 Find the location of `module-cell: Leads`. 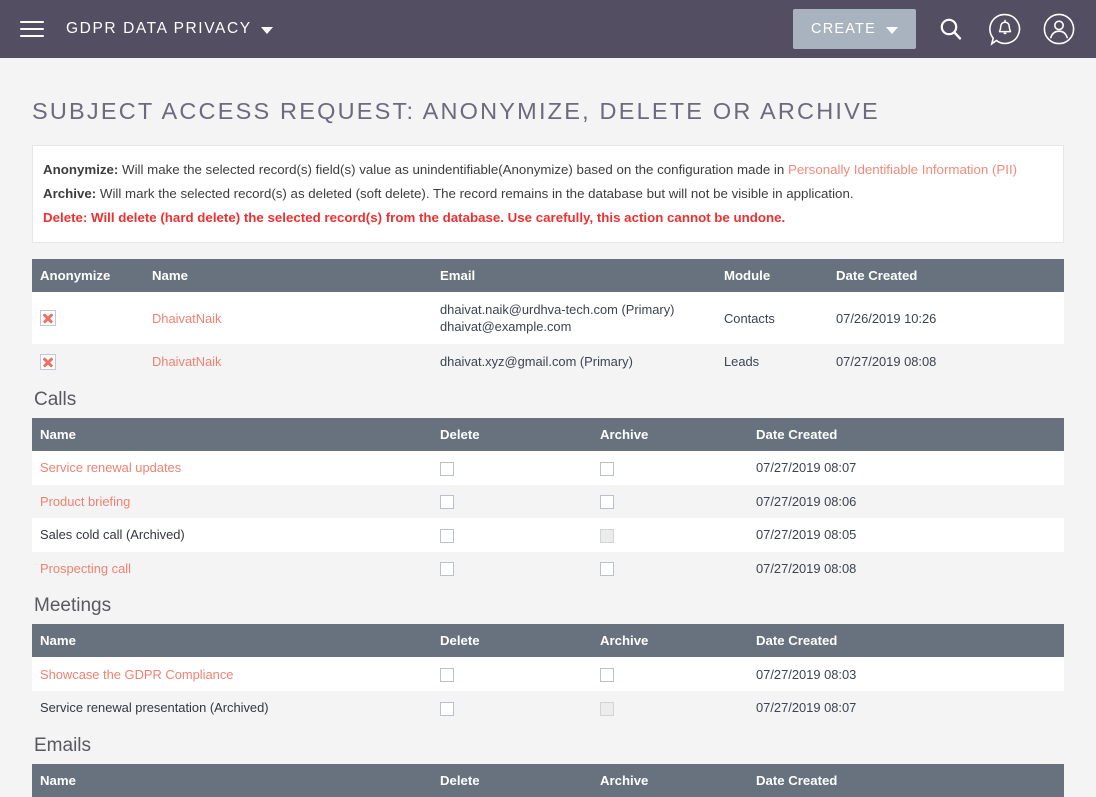

module-cell: Leads is located at coordinates (772, 361).